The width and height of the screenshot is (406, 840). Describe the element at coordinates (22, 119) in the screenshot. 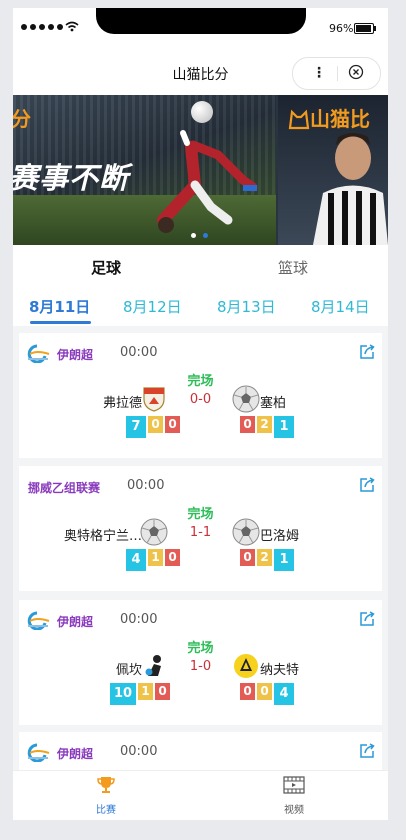

I see `banner-brand-text: 分` at that location.